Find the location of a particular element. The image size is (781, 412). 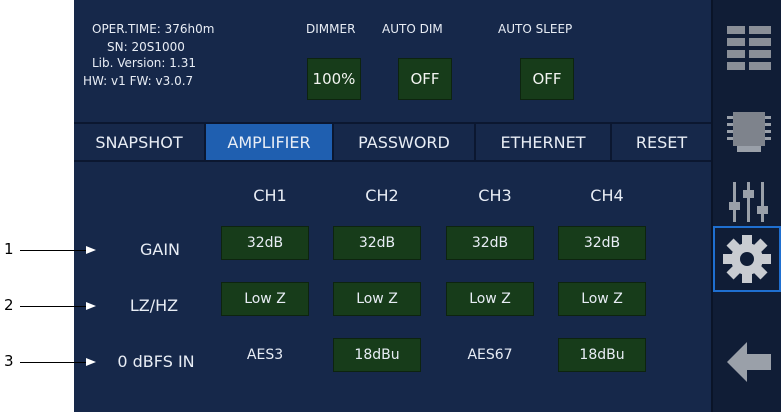

sliders-icon is located at coordinates (749, 202).